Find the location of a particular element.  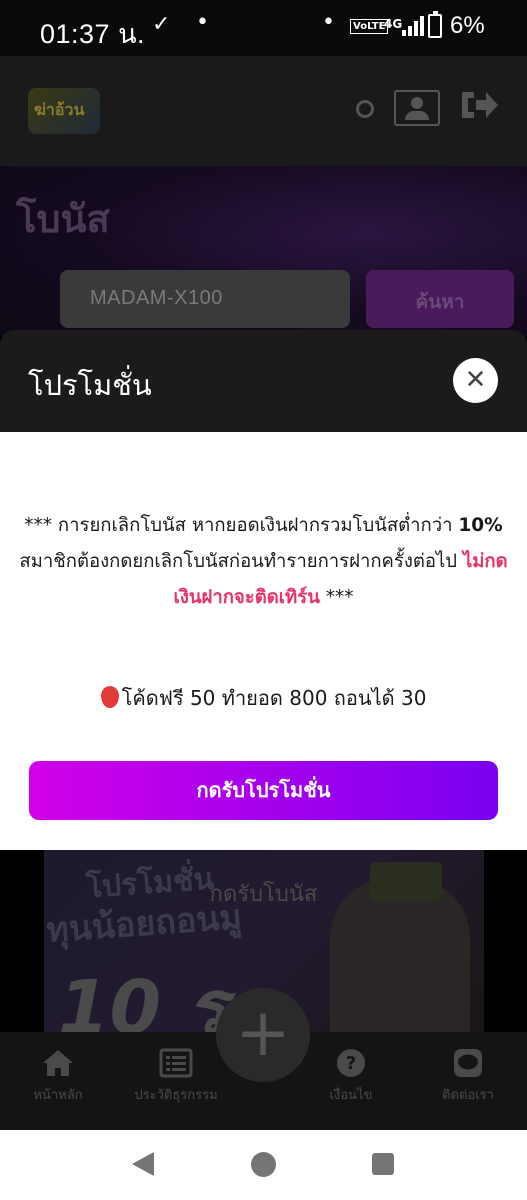

page-title: โบนัส is located at coordinates (63, 219).